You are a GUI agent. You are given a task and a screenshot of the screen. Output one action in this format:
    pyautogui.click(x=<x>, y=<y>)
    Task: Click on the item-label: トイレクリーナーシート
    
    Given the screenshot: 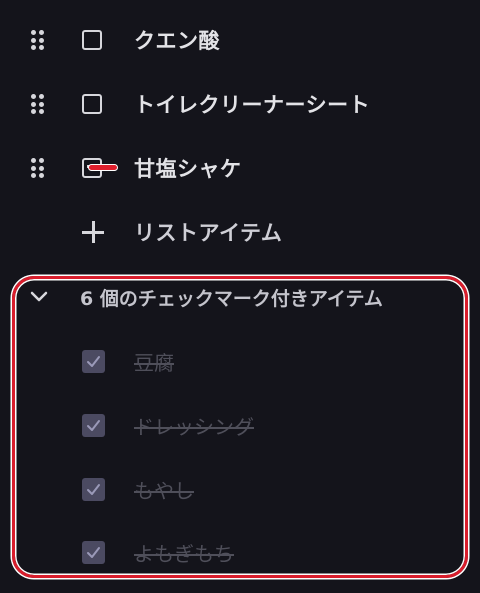 What is the action you would take?
    pyautogui.click(x=252, y=104)
    